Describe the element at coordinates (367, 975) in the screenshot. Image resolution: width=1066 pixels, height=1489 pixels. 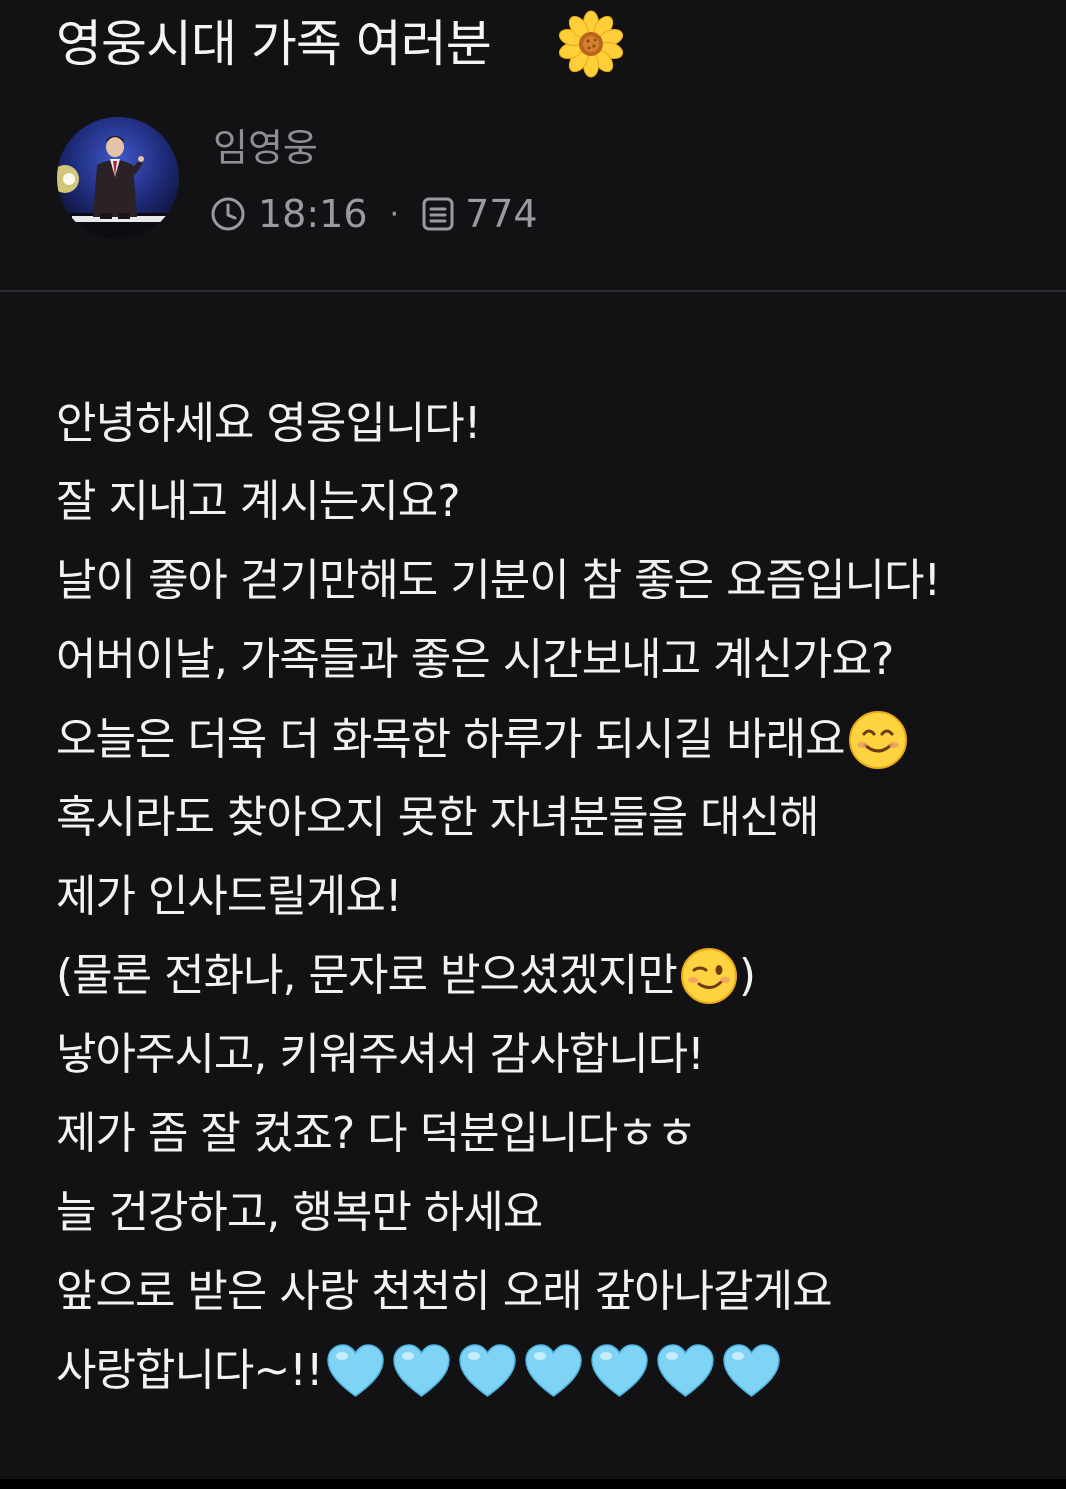
I see `body-line-8-text: (물론 전화나, 문자로 받으셨겠지만` at that location.